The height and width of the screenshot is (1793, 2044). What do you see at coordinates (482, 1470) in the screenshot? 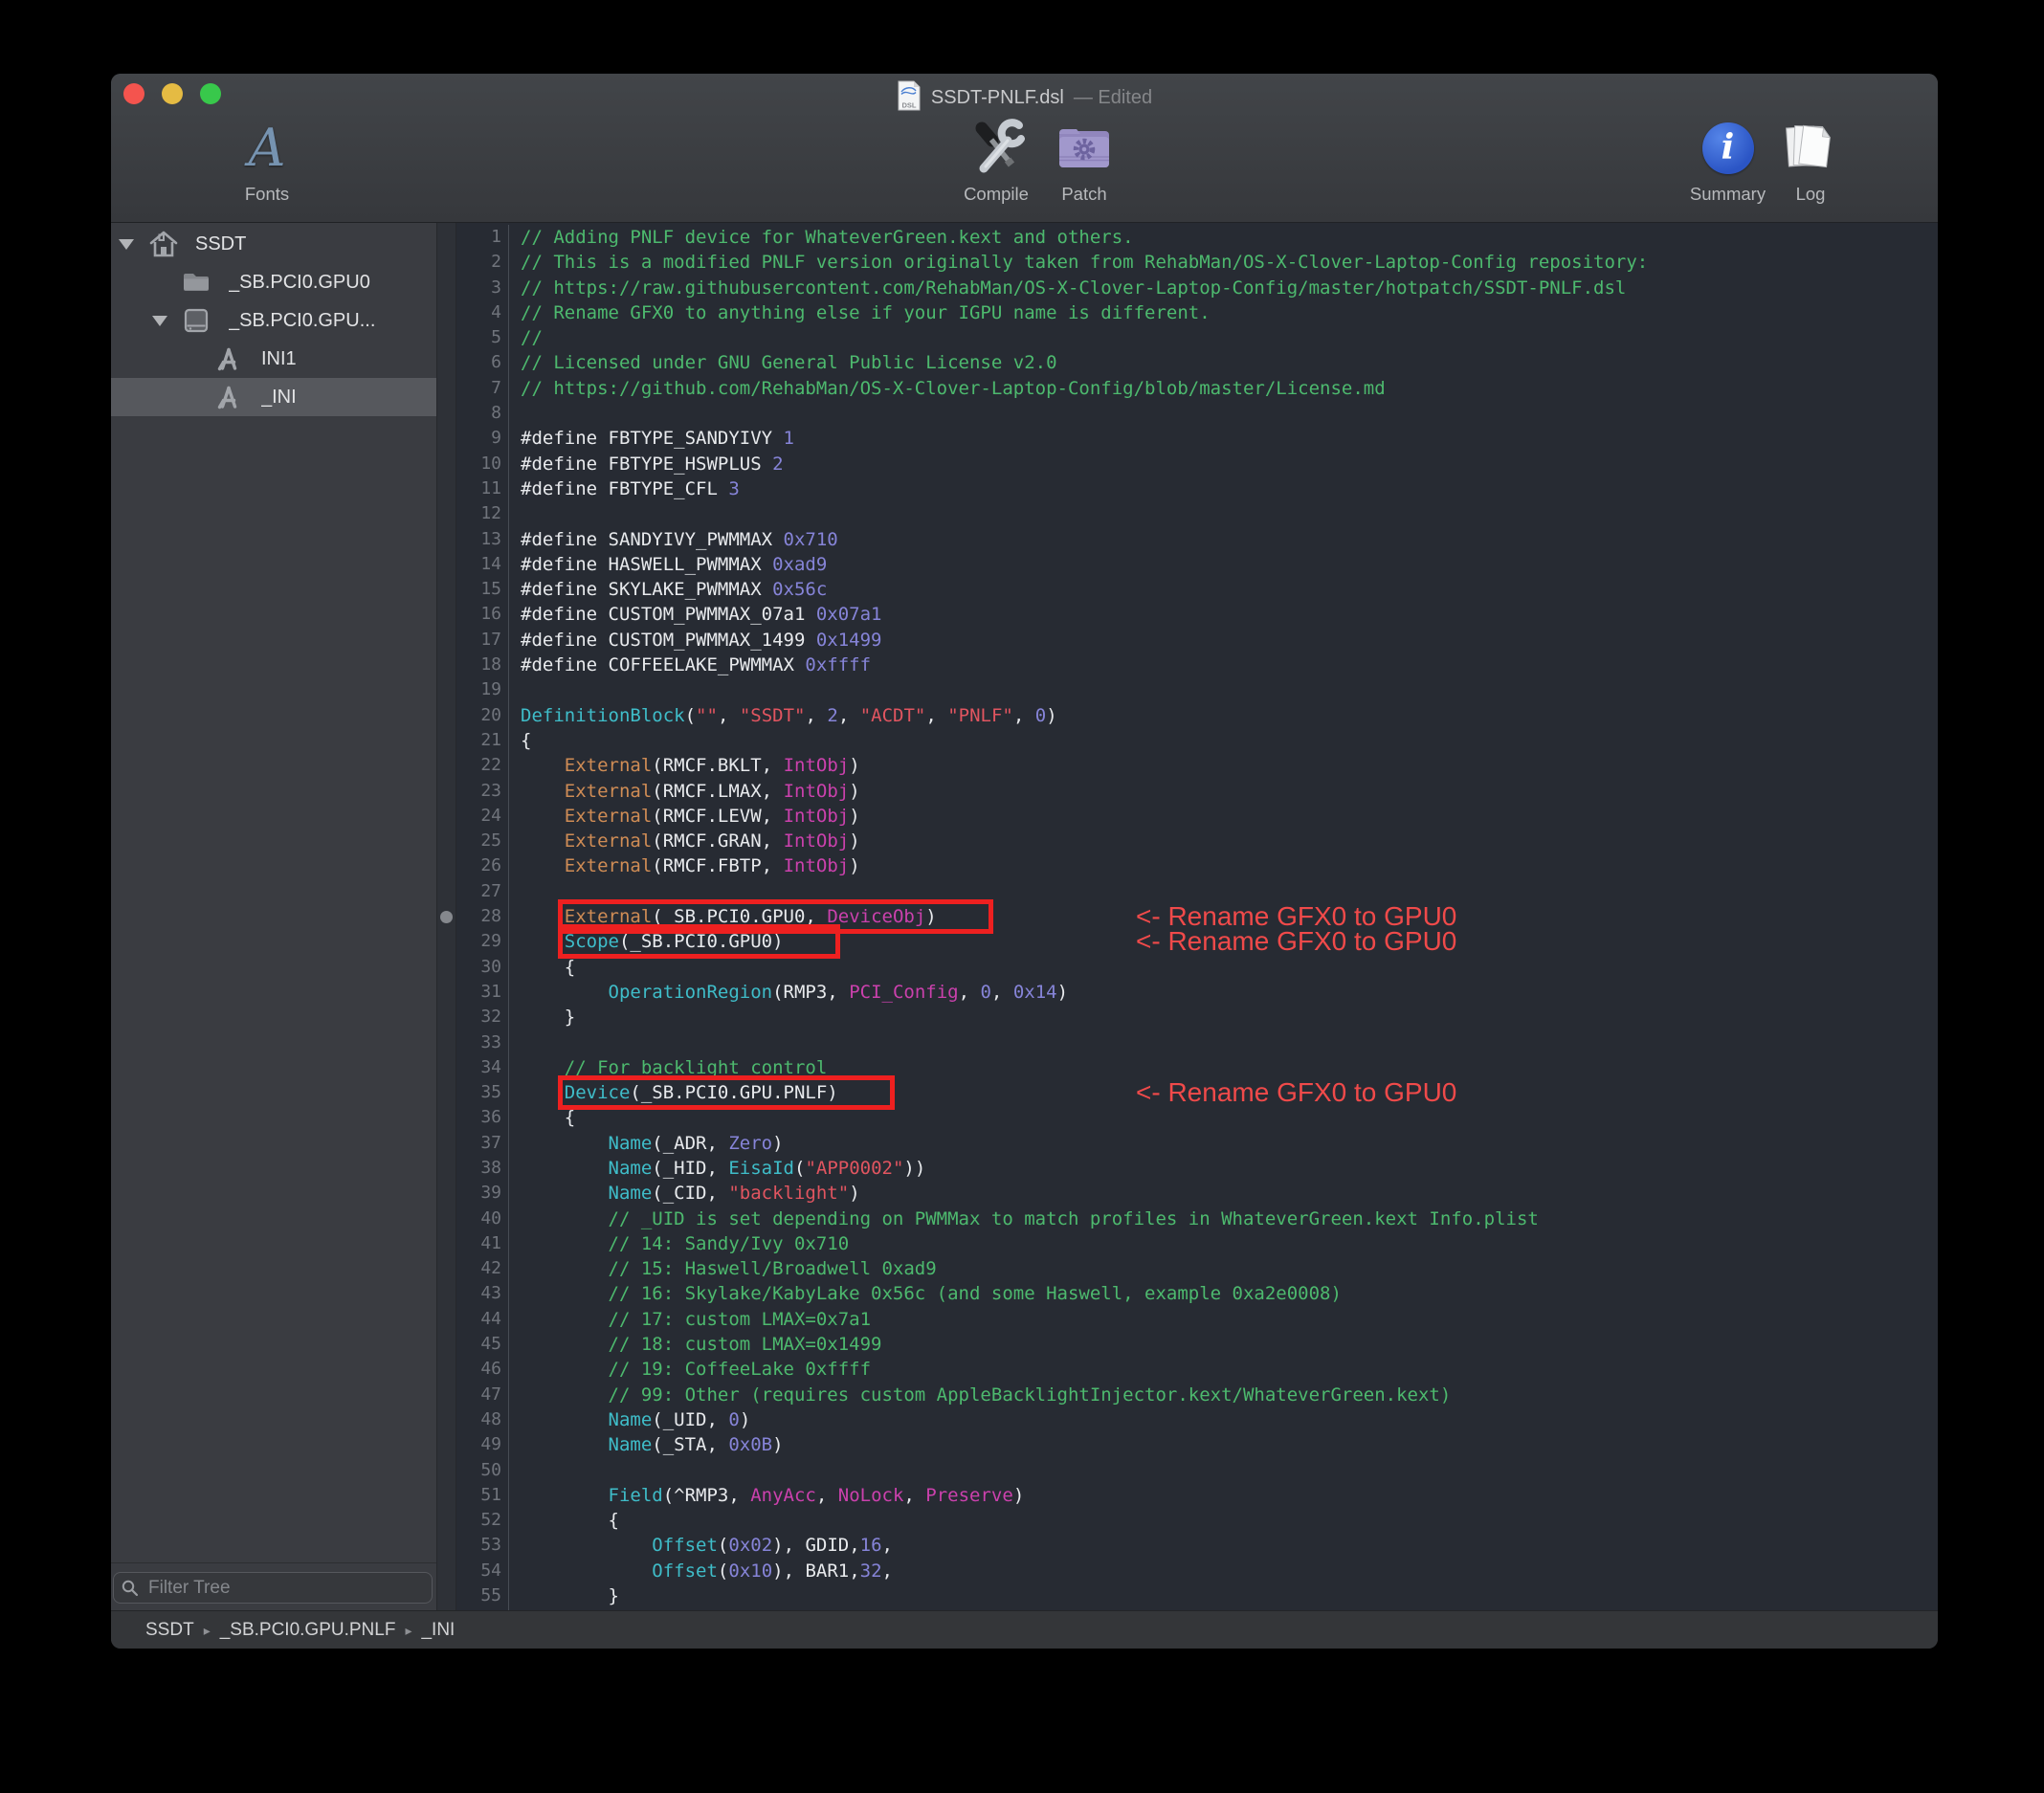
I see `line-number: 50` at bounding box center [482, 1470].